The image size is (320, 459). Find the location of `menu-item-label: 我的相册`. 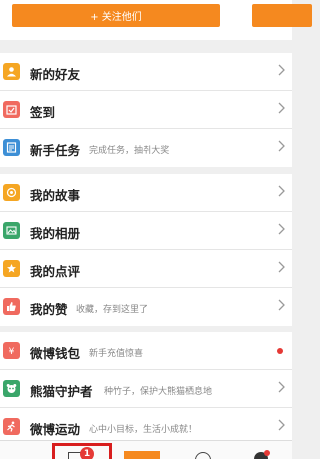

menu-item-label: 我的相册 is located at coordinates (55, 233).